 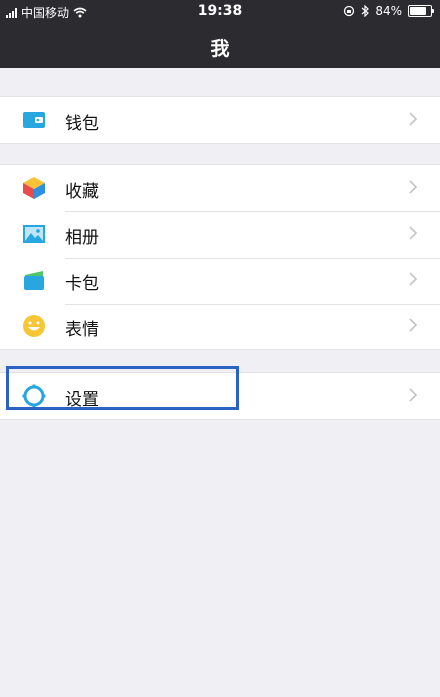 What do you see at coordinates (34, 280) in the screenshot?
I see `card-wallet-icon` at bounding box center [34, 280].